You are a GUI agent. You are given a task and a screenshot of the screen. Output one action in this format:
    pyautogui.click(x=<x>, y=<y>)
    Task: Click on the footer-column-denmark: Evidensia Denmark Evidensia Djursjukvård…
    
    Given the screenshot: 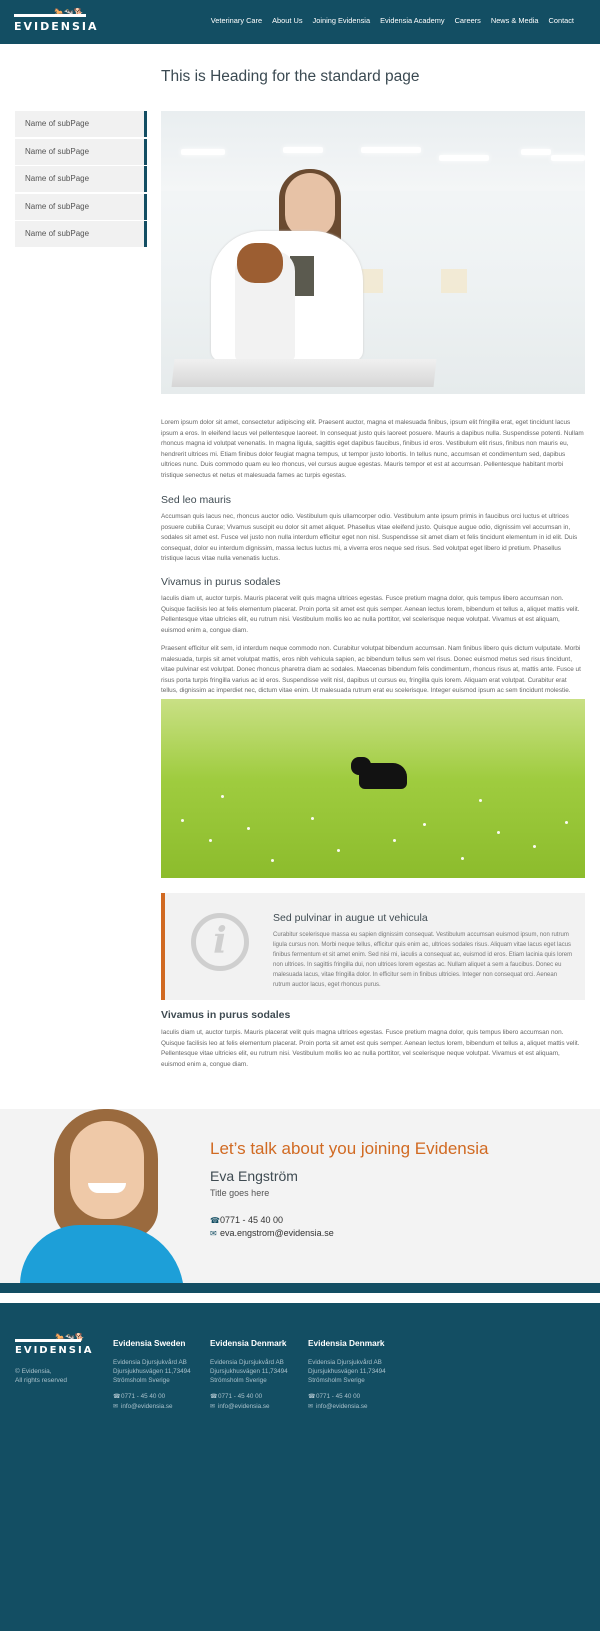 What is the action you would take?
    pyautogui.click(x=258, y=1375)
    